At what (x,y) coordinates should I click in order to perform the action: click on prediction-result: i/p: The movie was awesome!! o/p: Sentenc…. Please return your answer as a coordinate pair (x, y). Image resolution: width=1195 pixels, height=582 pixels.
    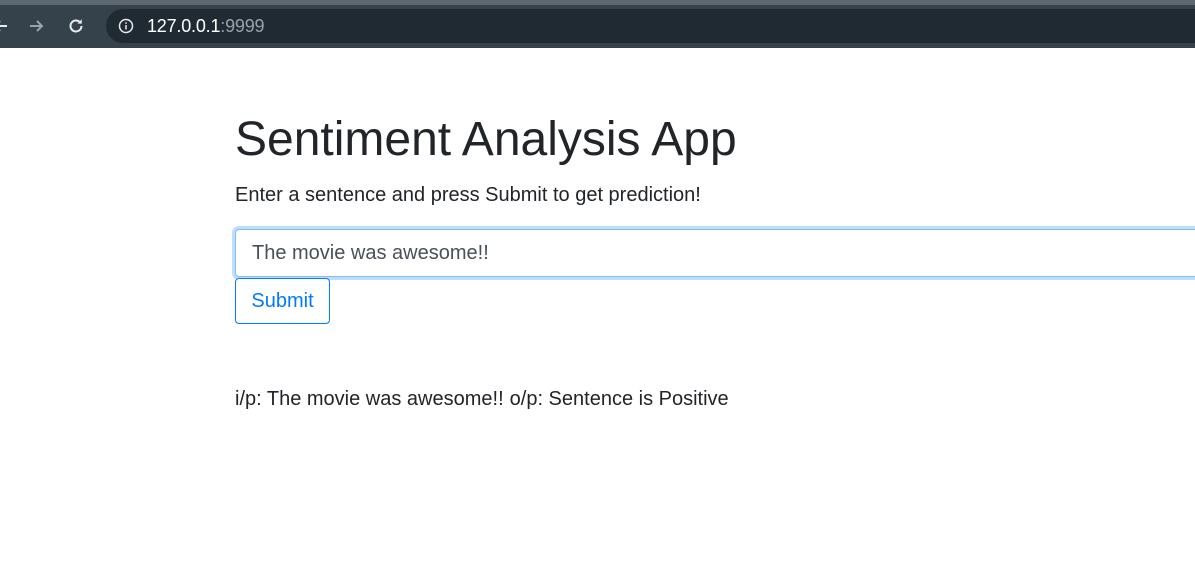
    Looking at the image, I should click on (482, 399).